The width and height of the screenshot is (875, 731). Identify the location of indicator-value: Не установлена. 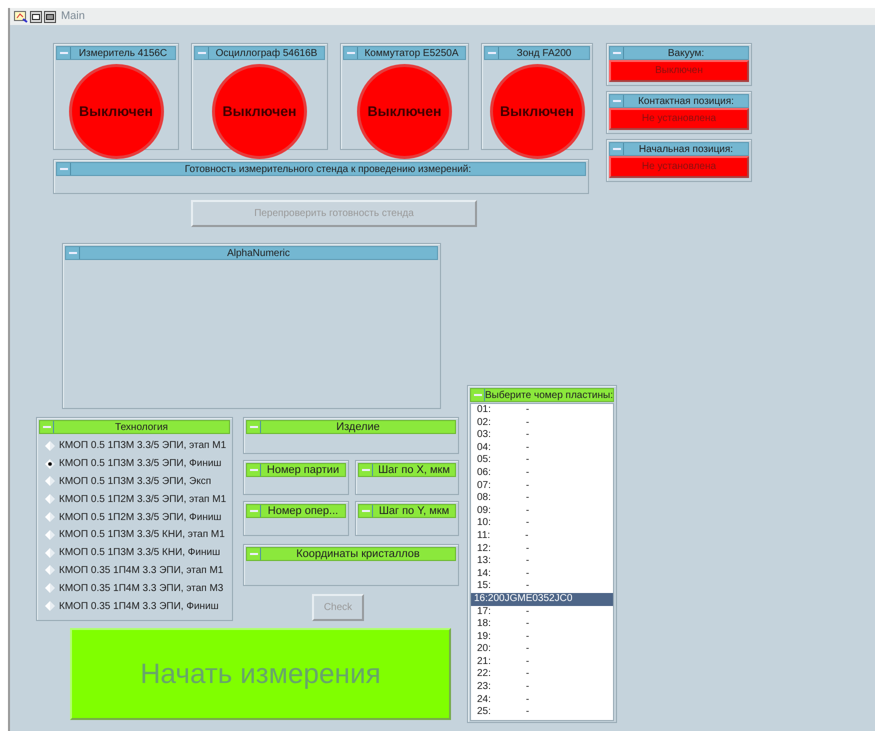
(679, 167).